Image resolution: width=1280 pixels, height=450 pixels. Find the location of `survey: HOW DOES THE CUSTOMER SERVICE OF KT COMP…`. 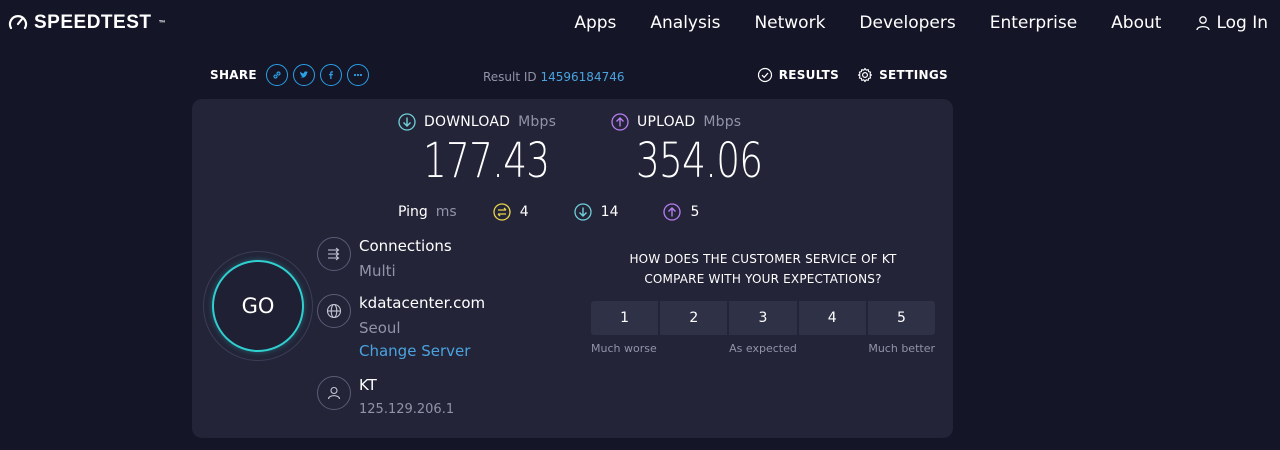

survey: HOW DOES THE CUSTOMER SERVICE OF KT COMP… is located at coordinates (763, 303).